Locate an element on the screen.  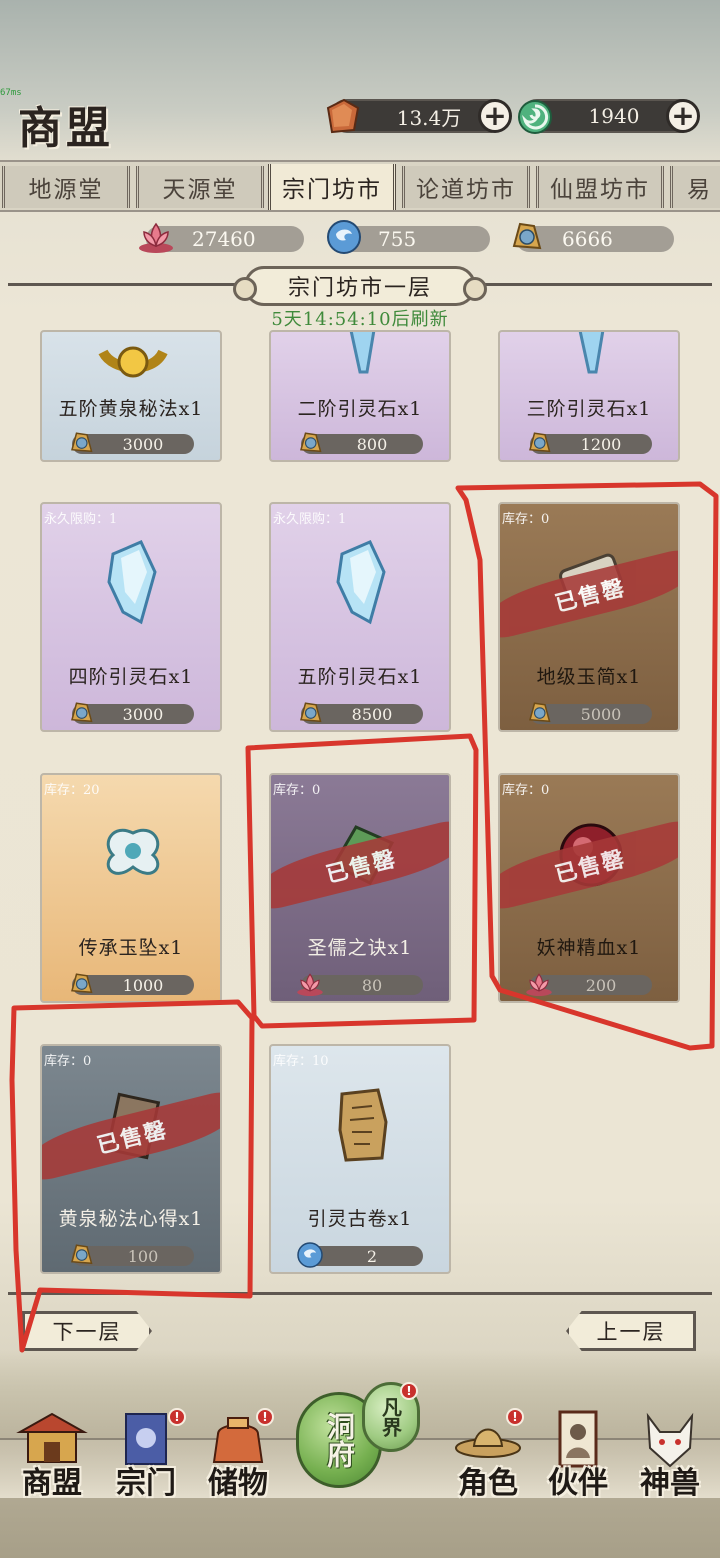
nav-storage: ! 储物 is located at coordinates (238, 1458).